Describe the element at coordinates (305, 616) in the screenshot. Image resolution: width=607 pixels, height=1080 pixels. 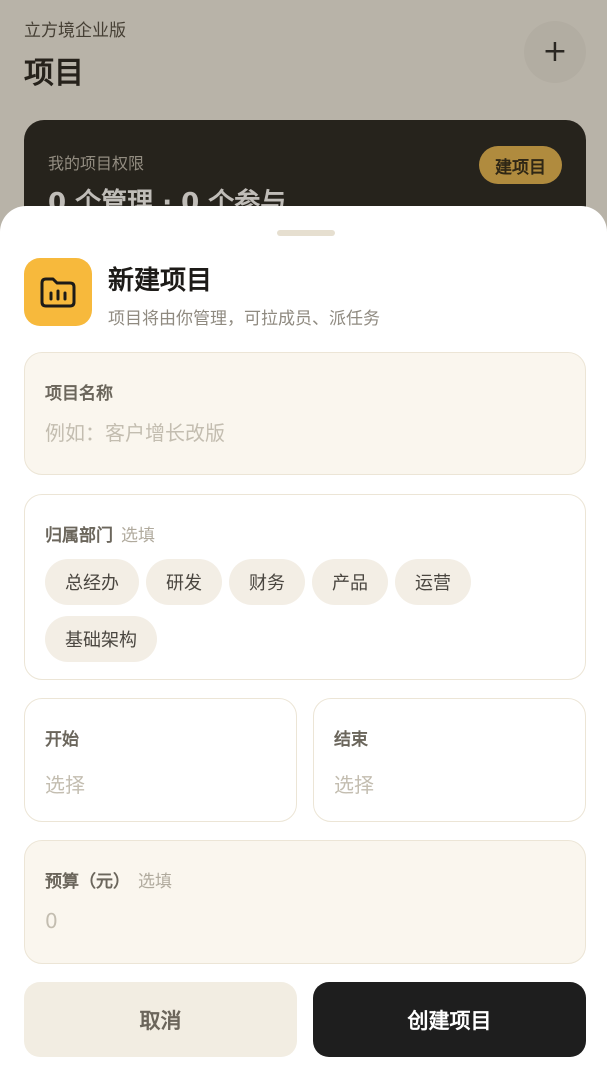
I see `department-options: 总经办 研发 财务 产品 运营基础架构` at that location.